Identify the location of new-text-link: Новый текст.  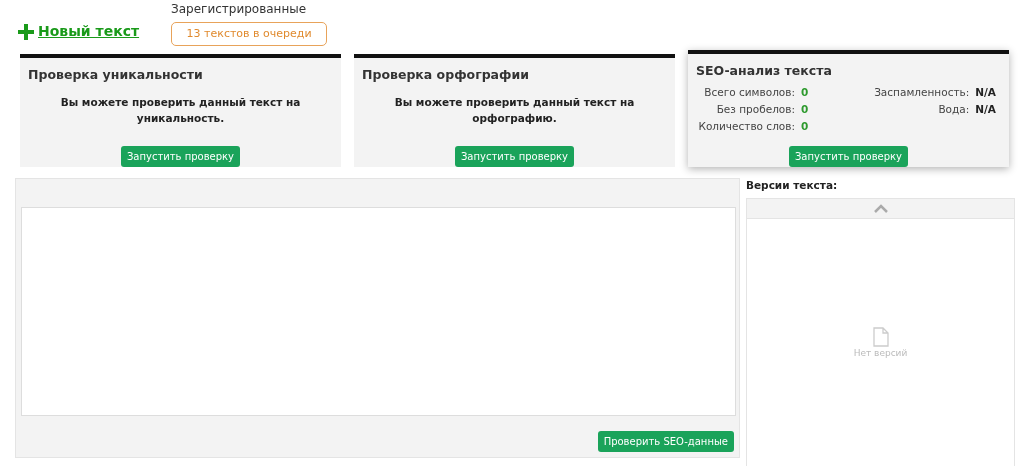
(89, 31).